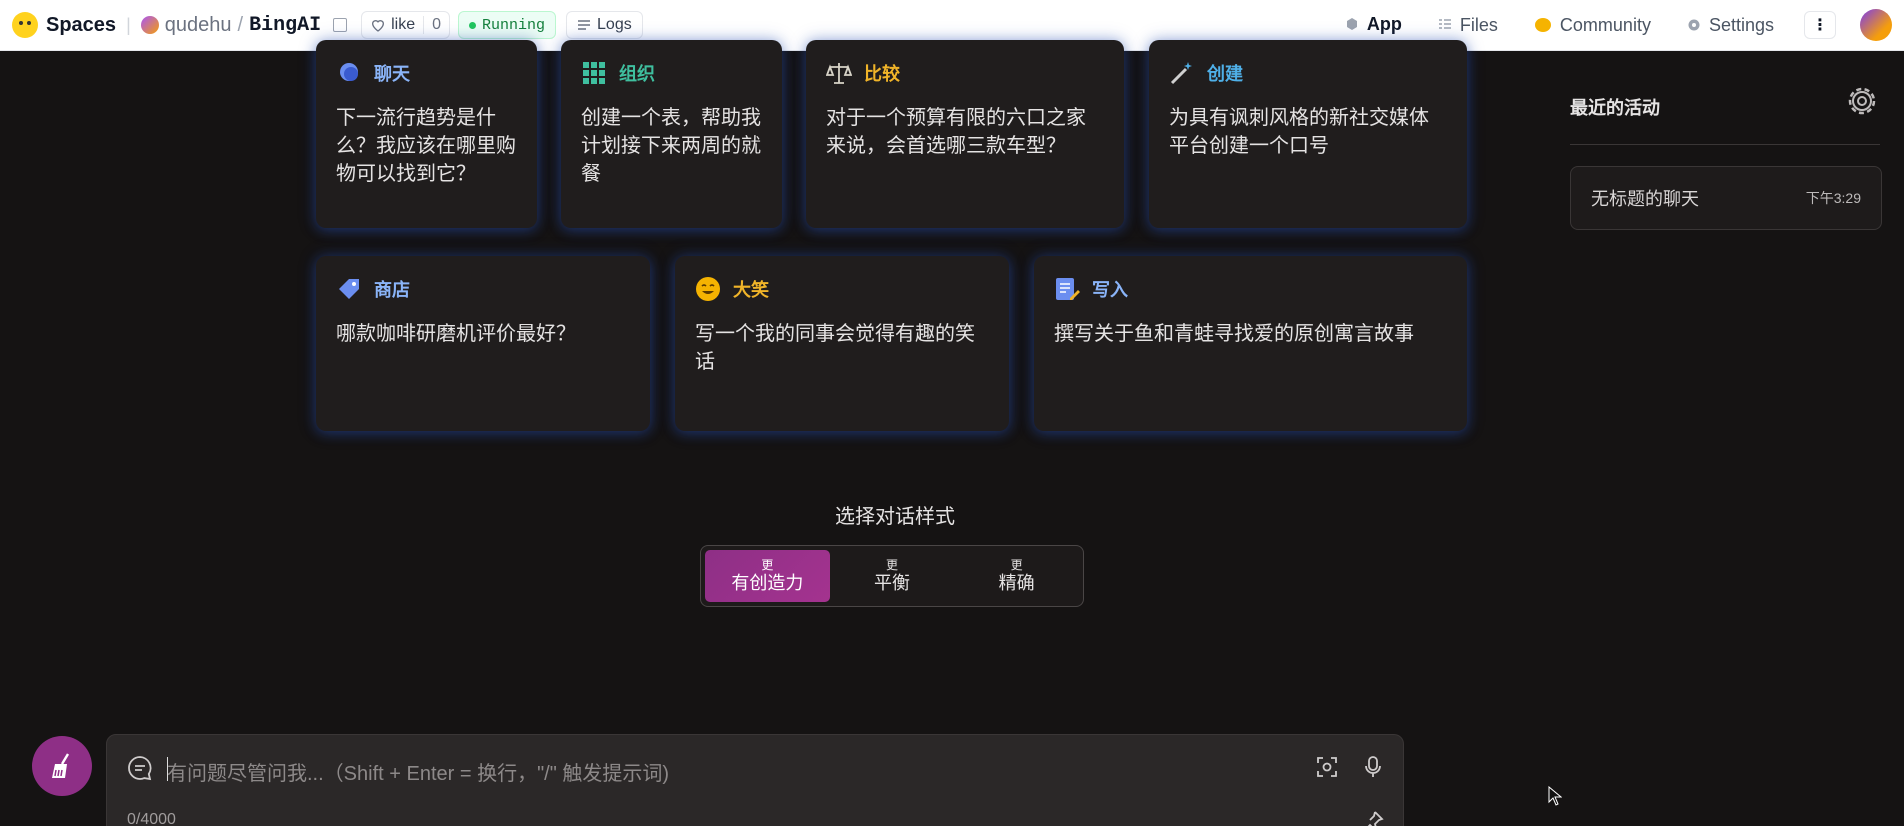 The height and width of the screenshot is (826, 1904). I want to click on repo-name-link: BingAI, so click(285, 25).